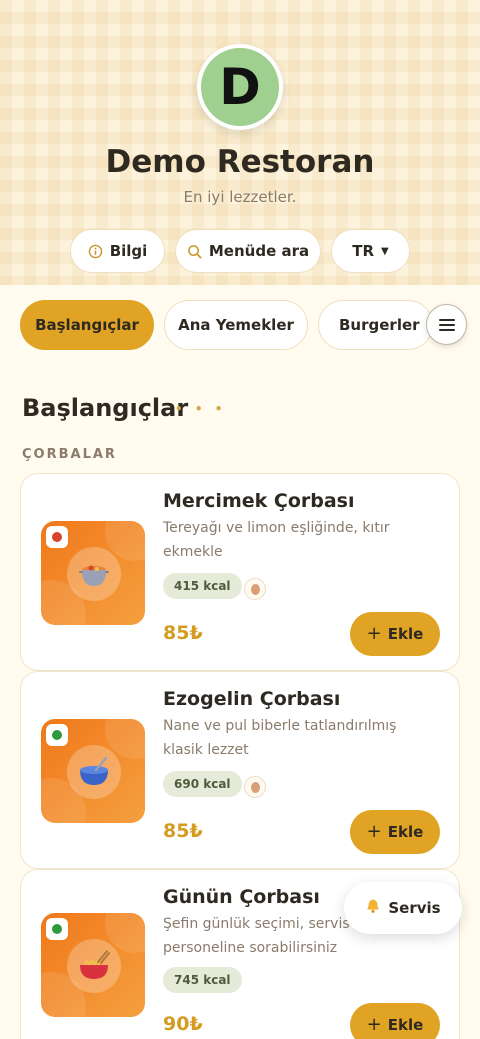 Image resolution: width=480 pixels, height=1039 pixels. I want to click on language-selector: TR ▼, so click(370, 251).